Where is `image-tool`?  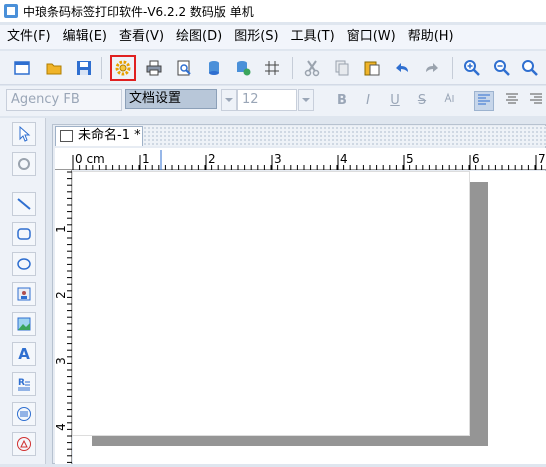 image-tool is located at coordinates (24, 294).